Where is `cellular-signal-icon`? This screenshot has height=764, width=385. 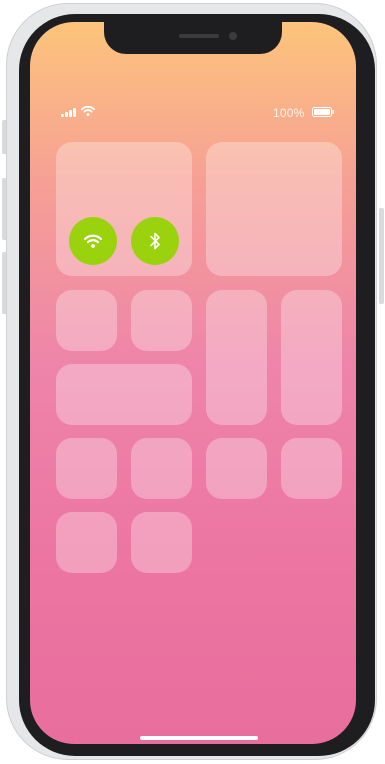 cellular-signal-icon is located at coordinates (69, 112).